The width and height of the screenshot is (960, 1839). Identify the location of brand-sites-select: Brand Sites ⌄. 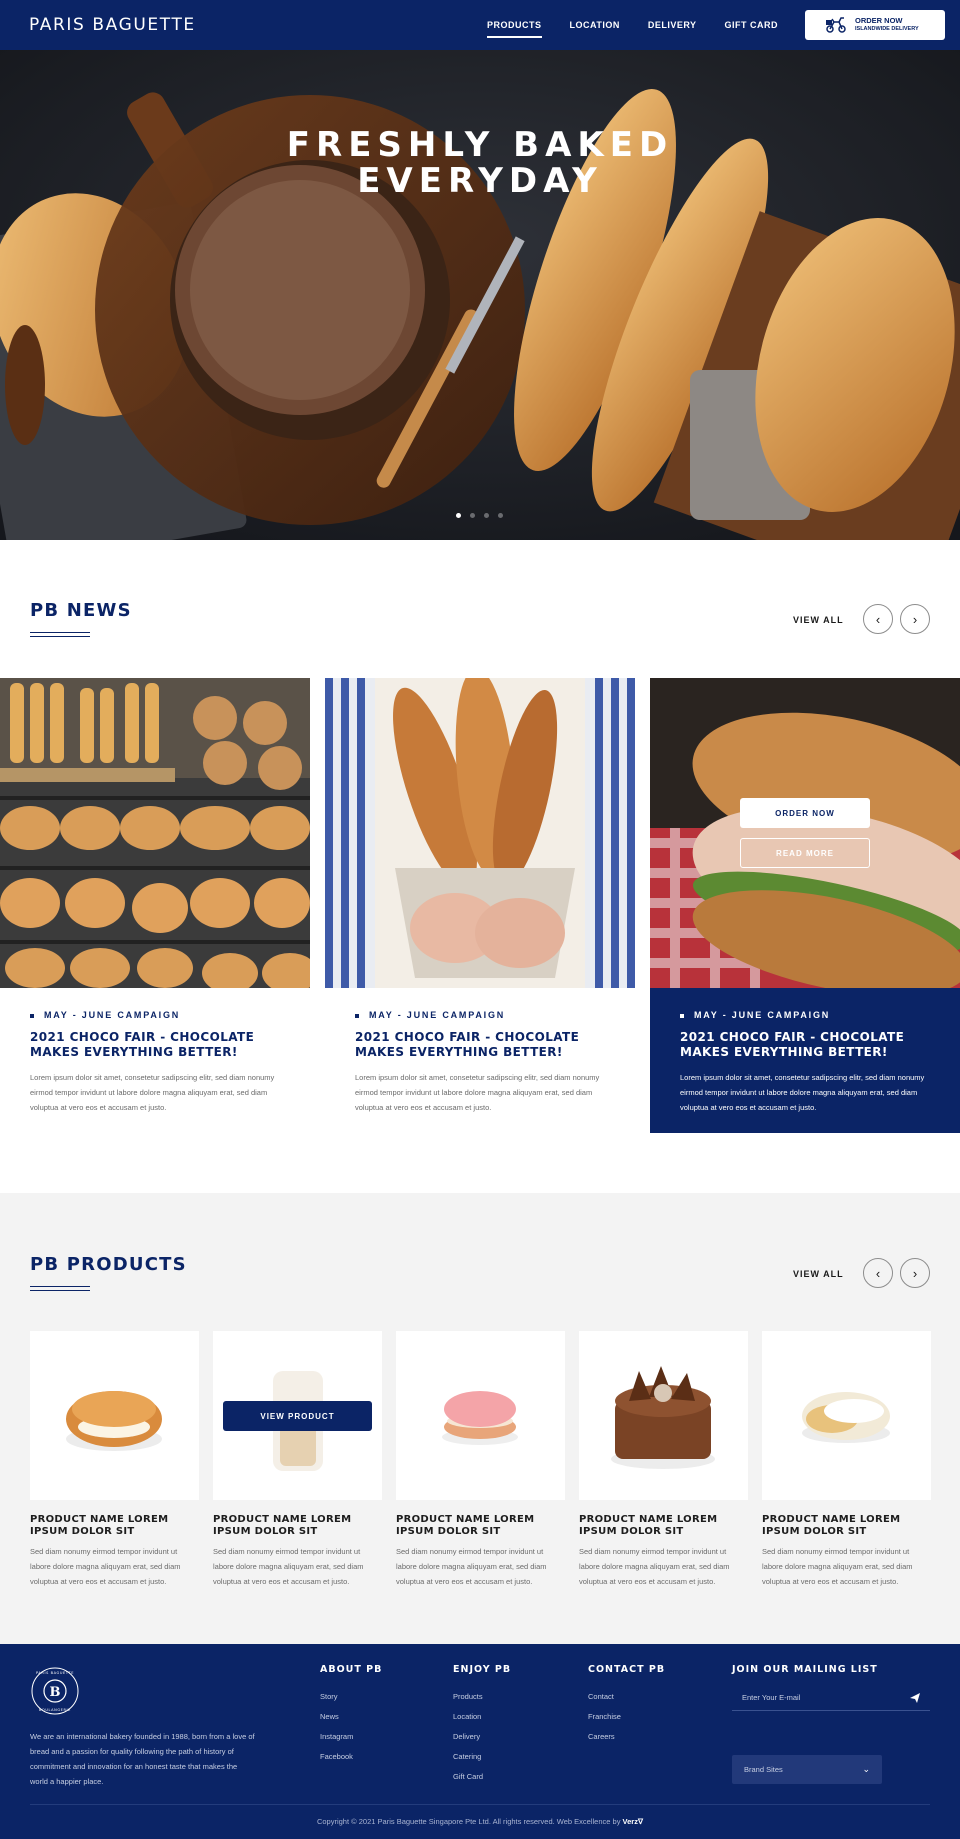
(807, 1769).